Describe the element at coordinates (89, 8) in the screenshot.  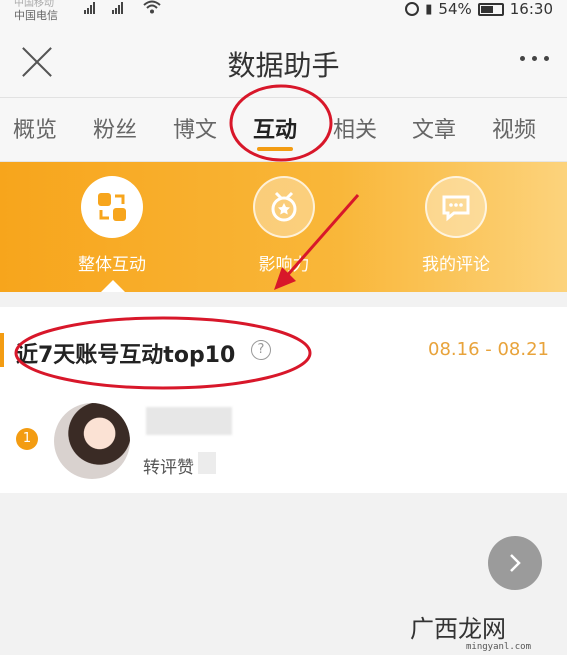
I see `signal-icon` at that location.